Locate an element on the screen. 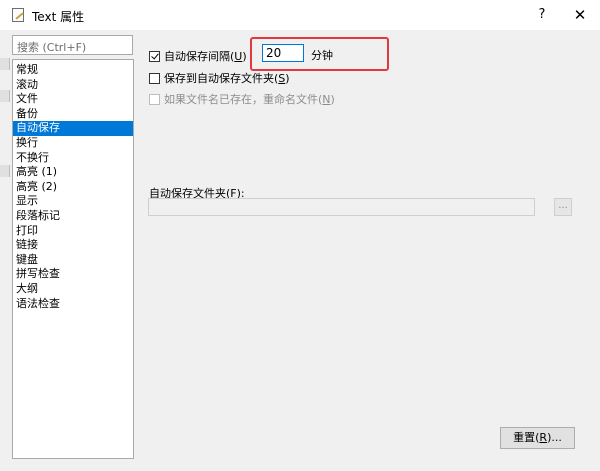  category-item: 换行 is located at coordinates (73, 143).